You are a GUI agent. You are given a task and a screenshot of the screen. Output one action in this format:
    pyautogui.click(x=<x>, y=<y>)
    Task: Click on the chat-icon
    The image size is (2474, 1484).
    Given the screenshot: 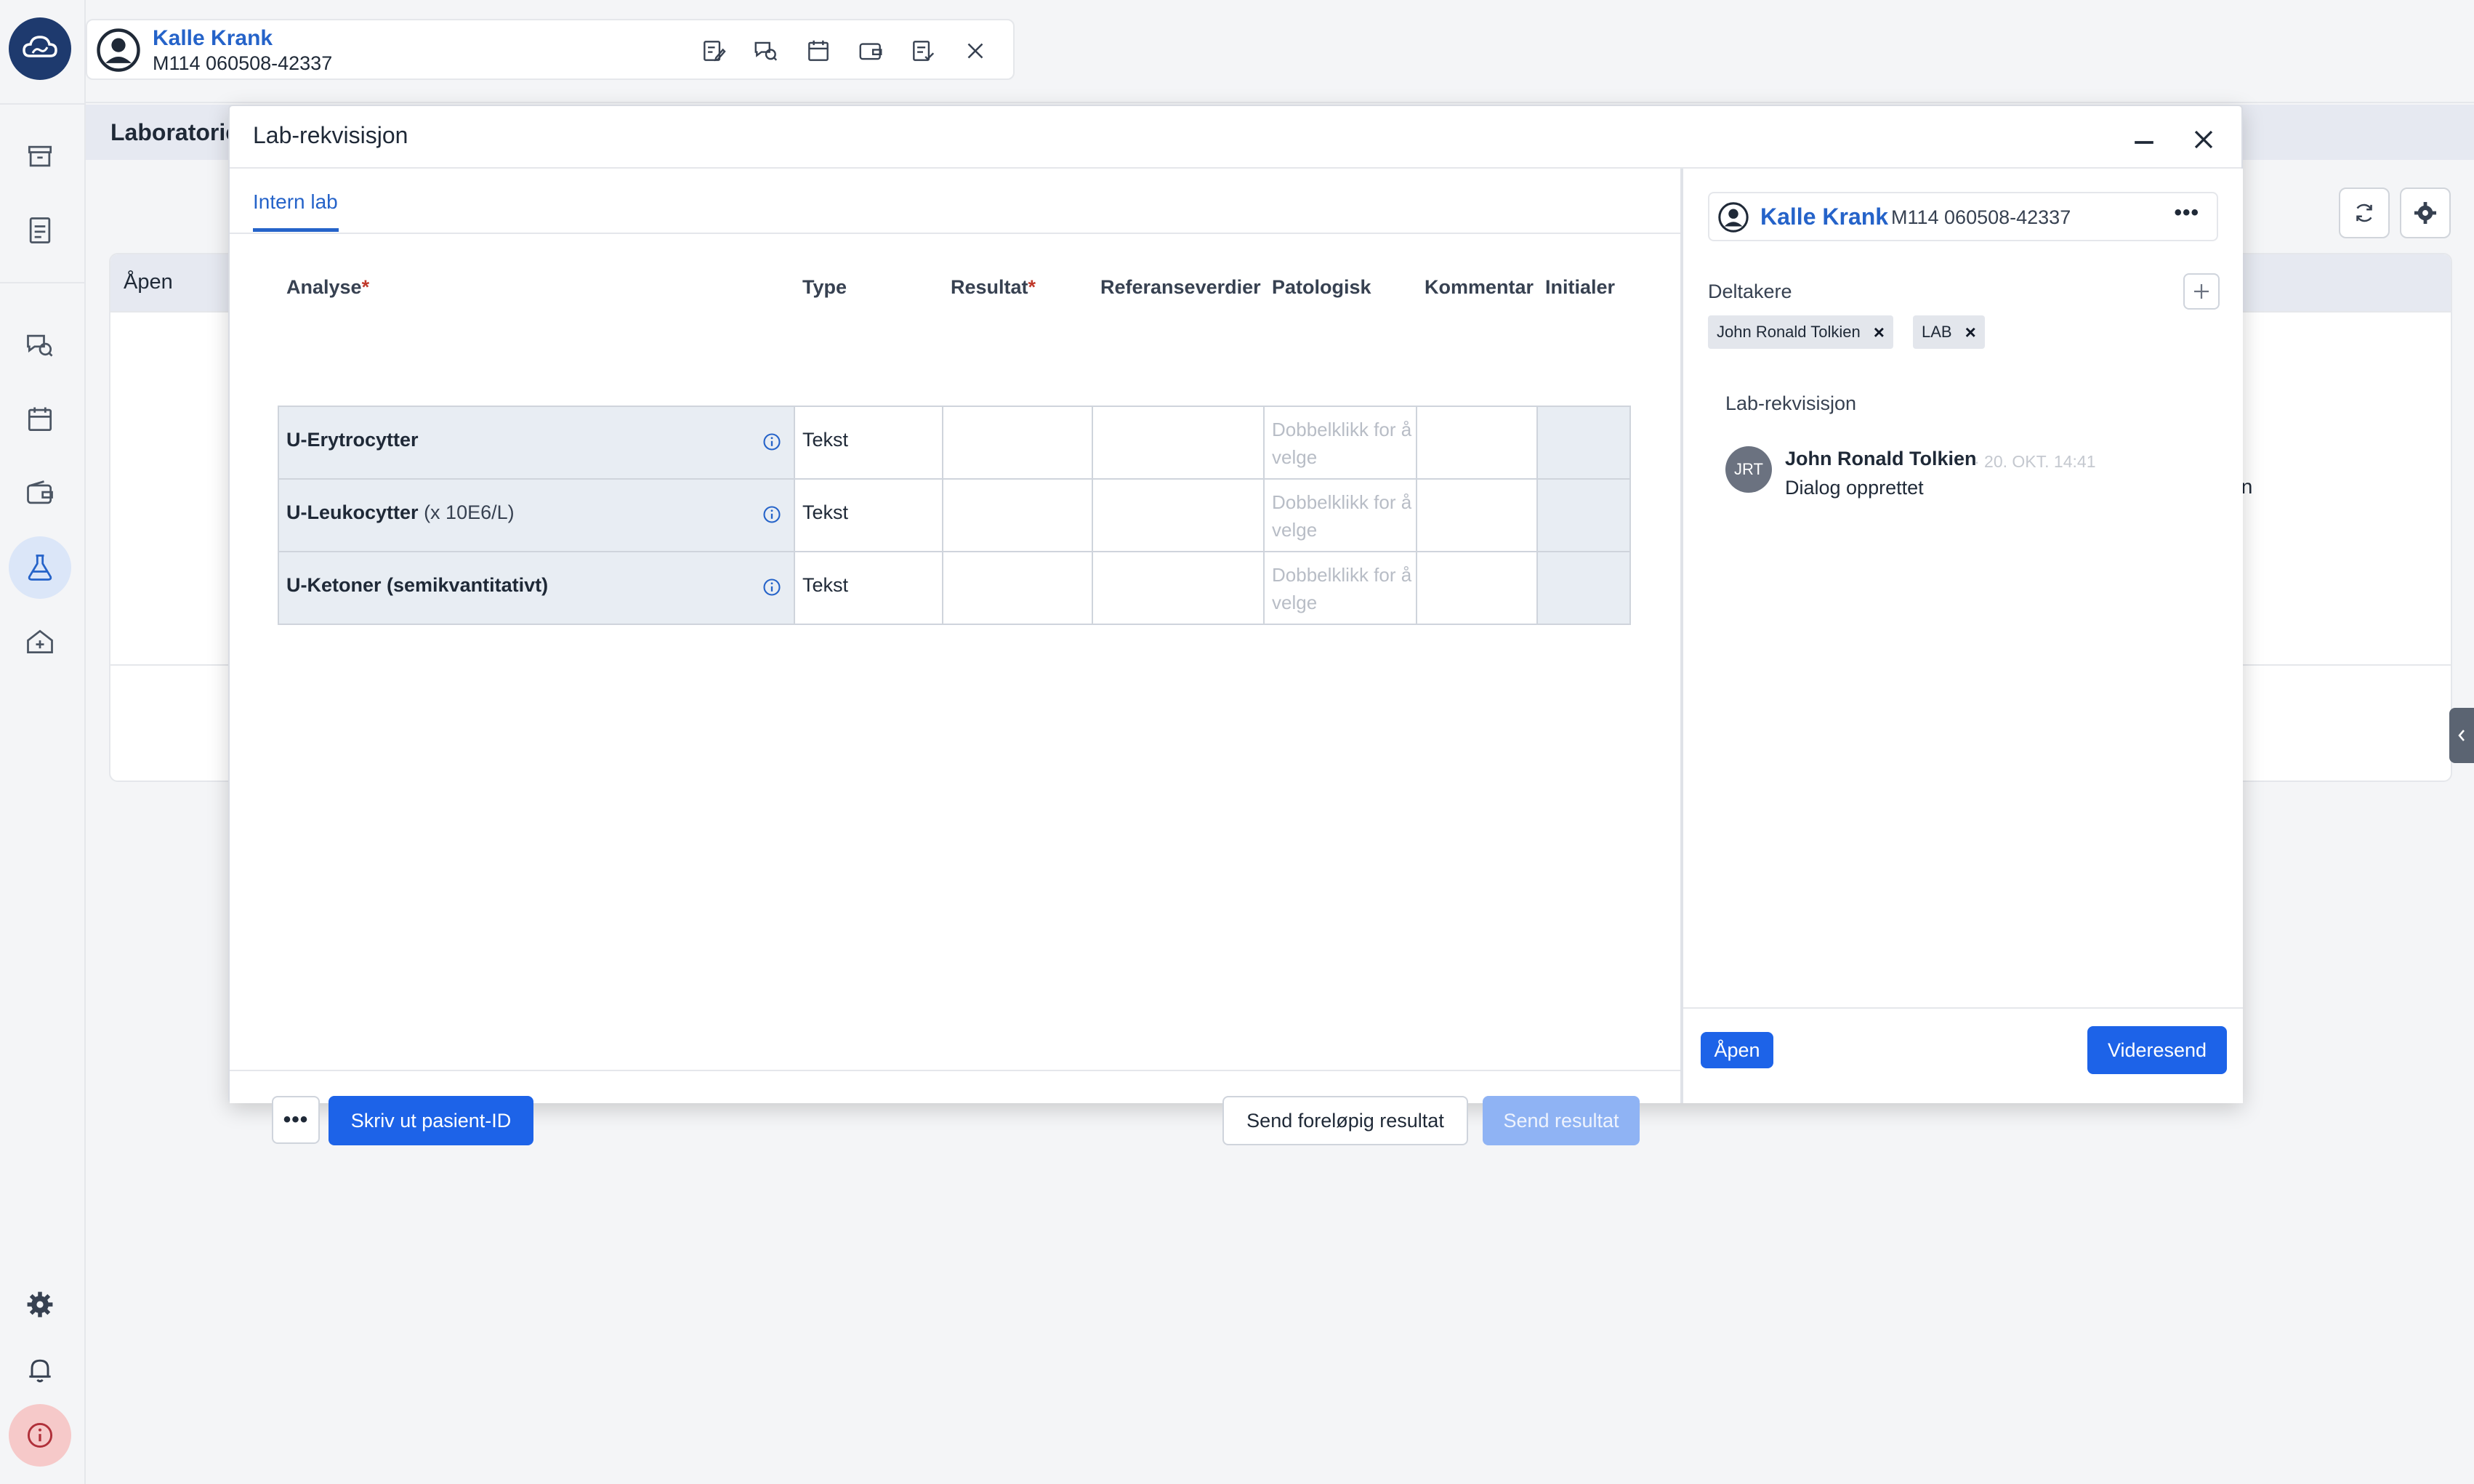 What is the action you would take?
    pyautogui.click(x=40, y=345)
    